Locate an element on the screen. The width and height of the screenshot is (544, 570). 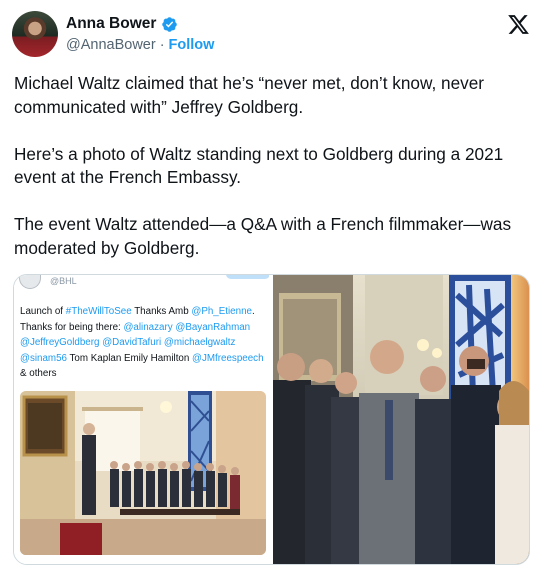
embedded-link: @alinazary is located at coordinates (147, 327).